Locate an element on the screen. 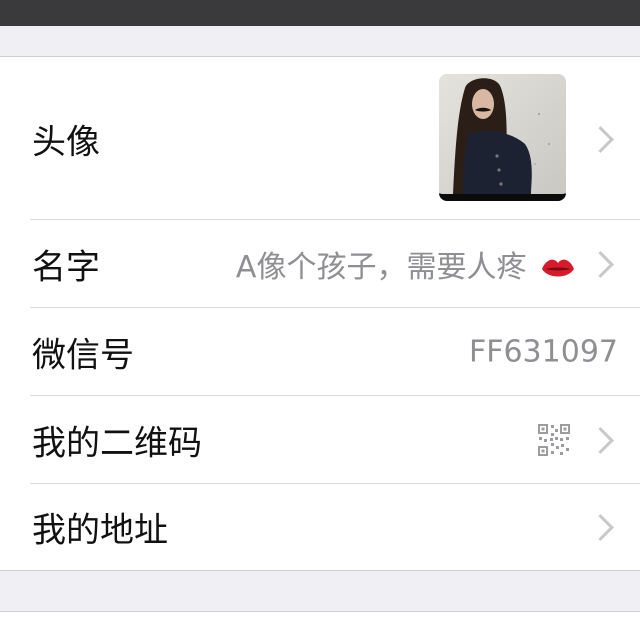  avatar-label: 头像 is located at coordinates (66, 142).